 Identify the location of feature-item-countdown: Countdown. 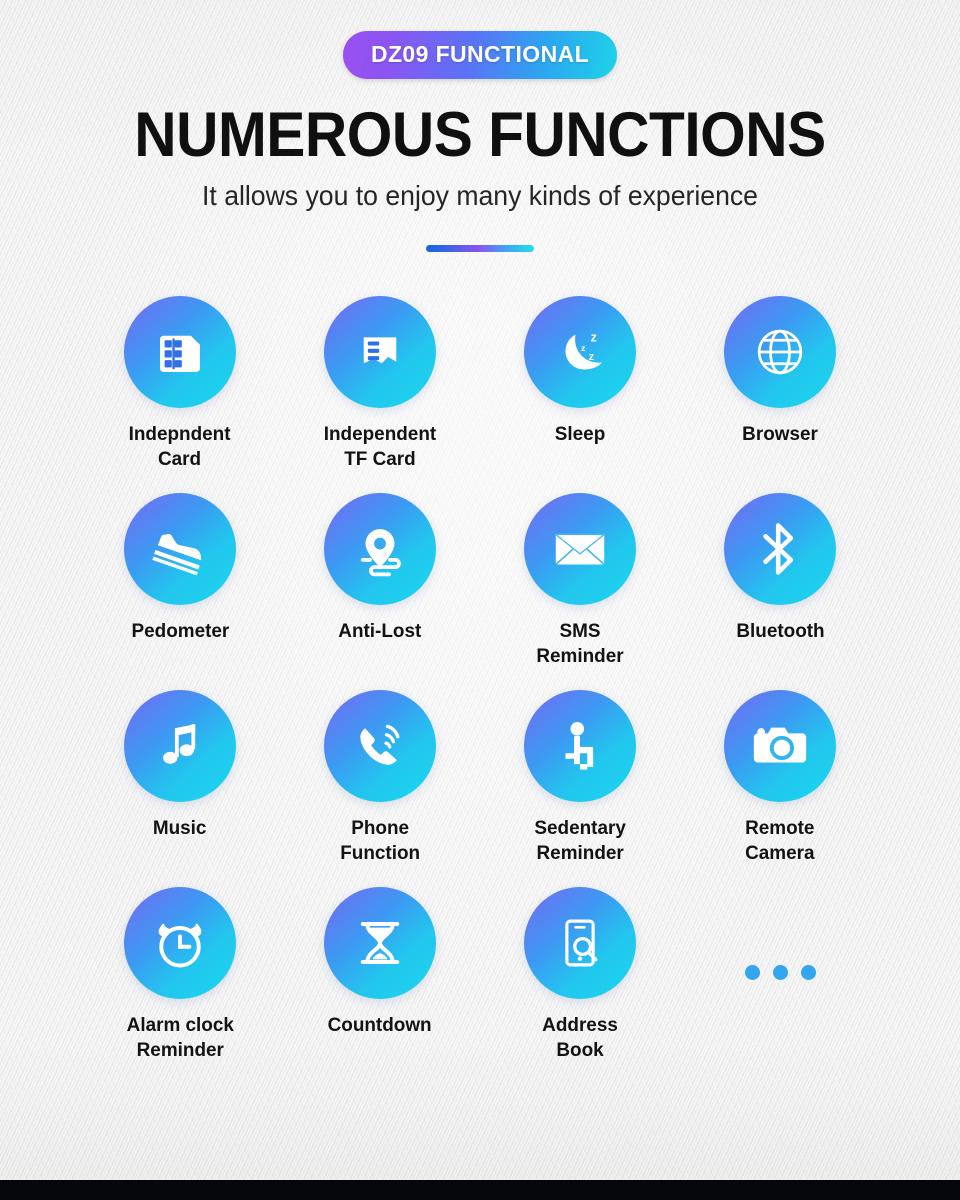
(380, 985).